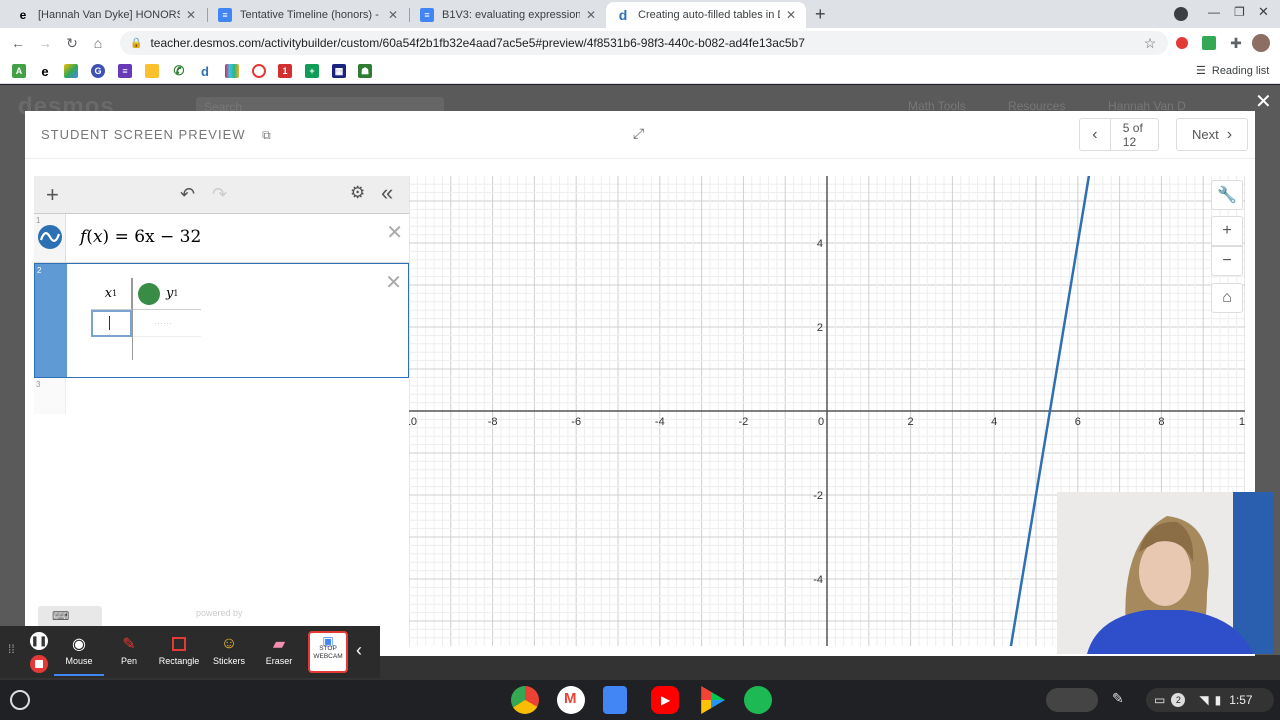  What do you see at coordinates (79, 654) in the screenshot?
I see `mouse-tool: ◉ Mouse` at bounding box center [79, 654].